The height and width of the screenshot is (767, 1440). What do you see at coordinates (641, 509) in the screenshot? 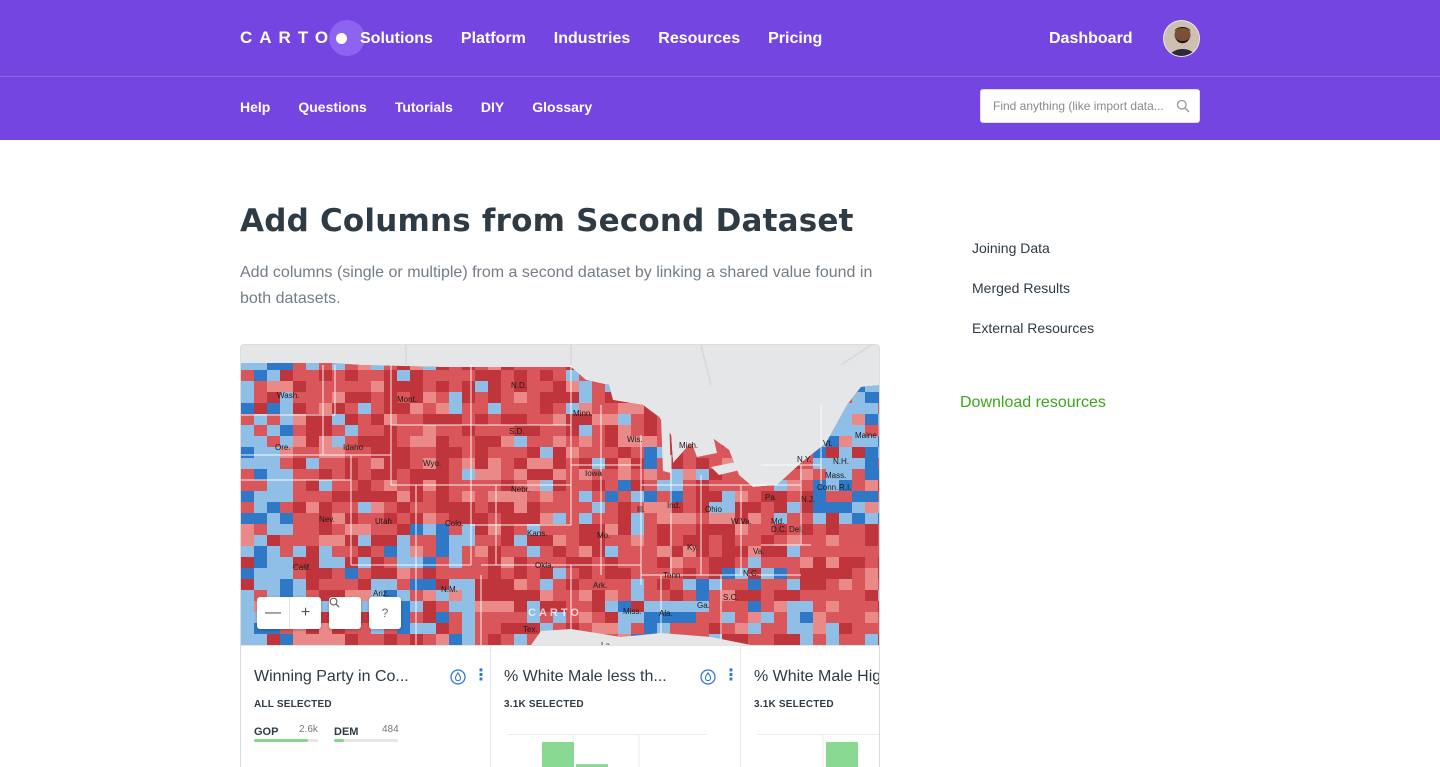
I see `state-label: Ill.` at bounding box center [641, 509].